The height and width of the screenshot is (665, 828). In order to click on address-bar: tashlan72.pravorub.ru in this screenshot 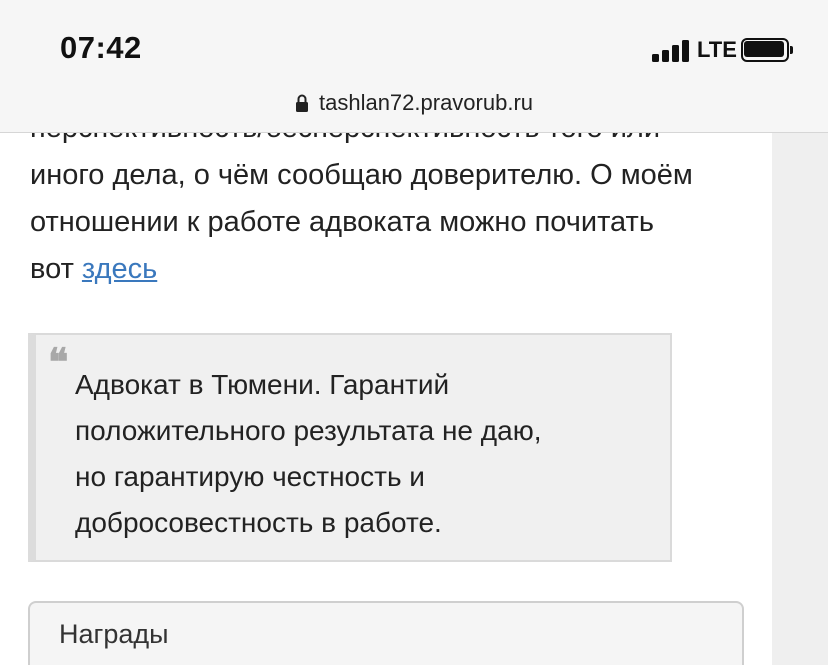, I will do `click(414, 110)`.